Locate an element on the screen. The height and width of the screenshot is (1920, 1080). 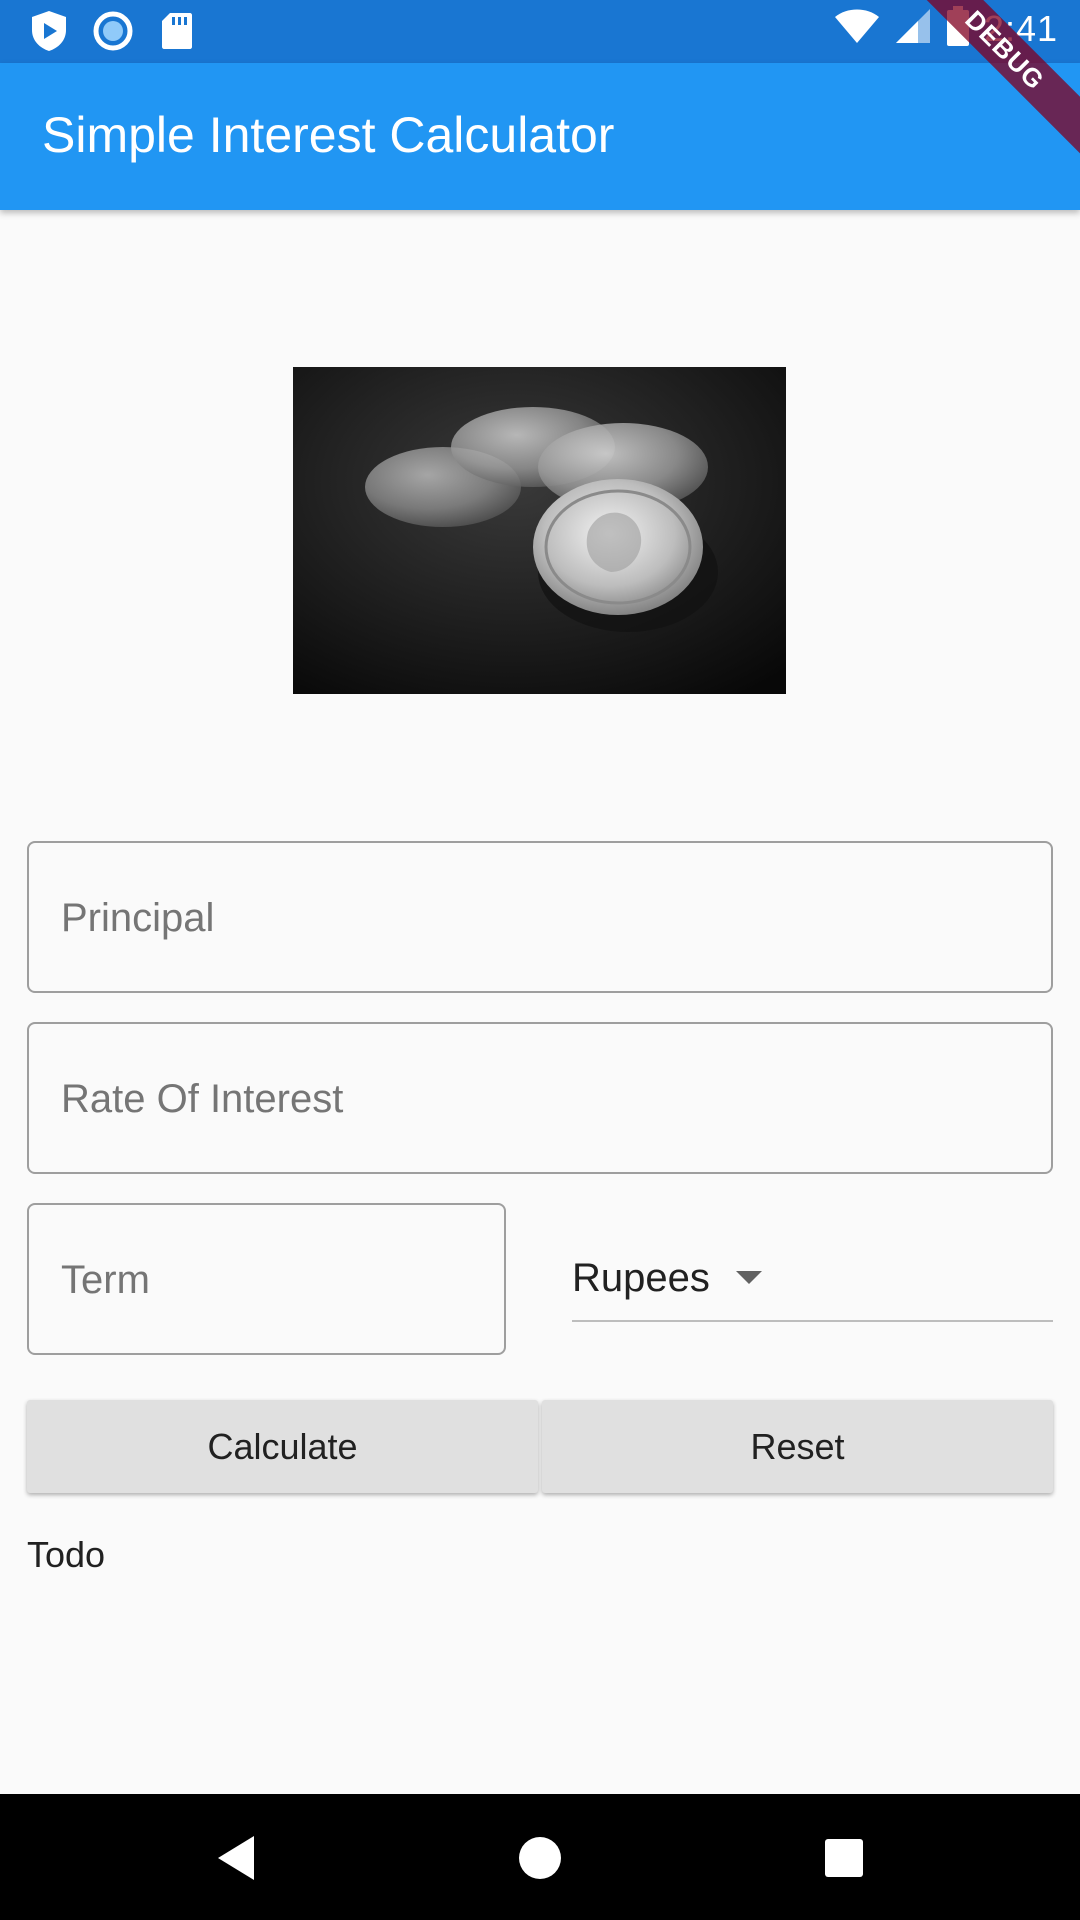
term-field is located at coordinates (266, 1279).